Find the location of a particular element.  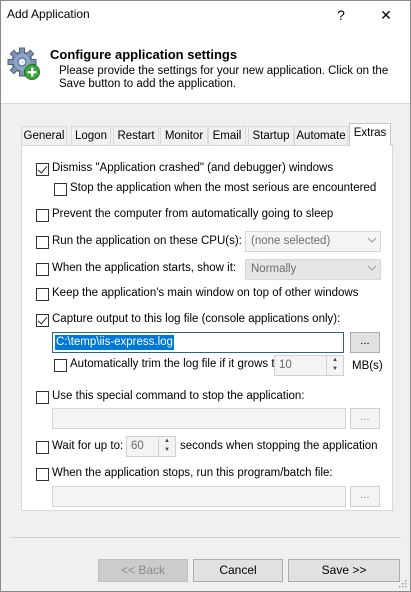

cpus-label: Run the application on these CPU(s): is located at coordinates (147, 241).